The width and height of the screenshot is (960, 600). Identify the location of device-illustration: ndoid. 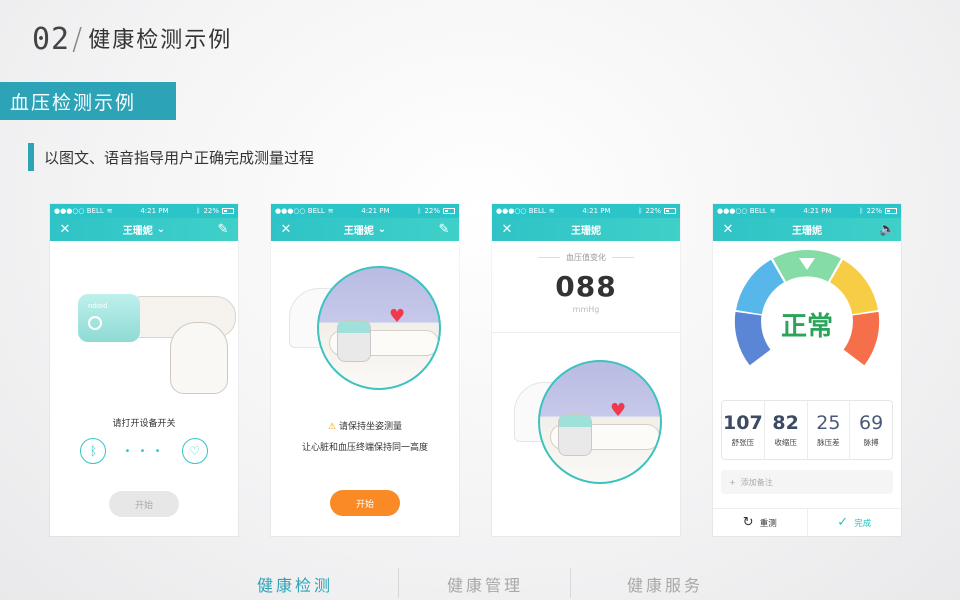
(109, 318).